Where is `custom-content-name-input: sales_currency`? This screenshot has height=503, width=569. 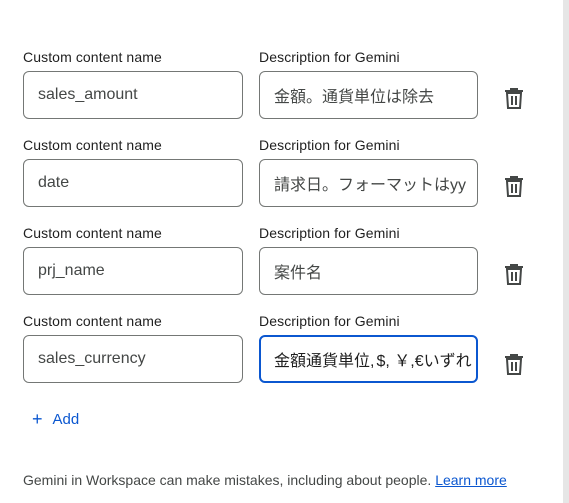 custom-content-name-input: sales_currency is located at coordinates (133, 359).